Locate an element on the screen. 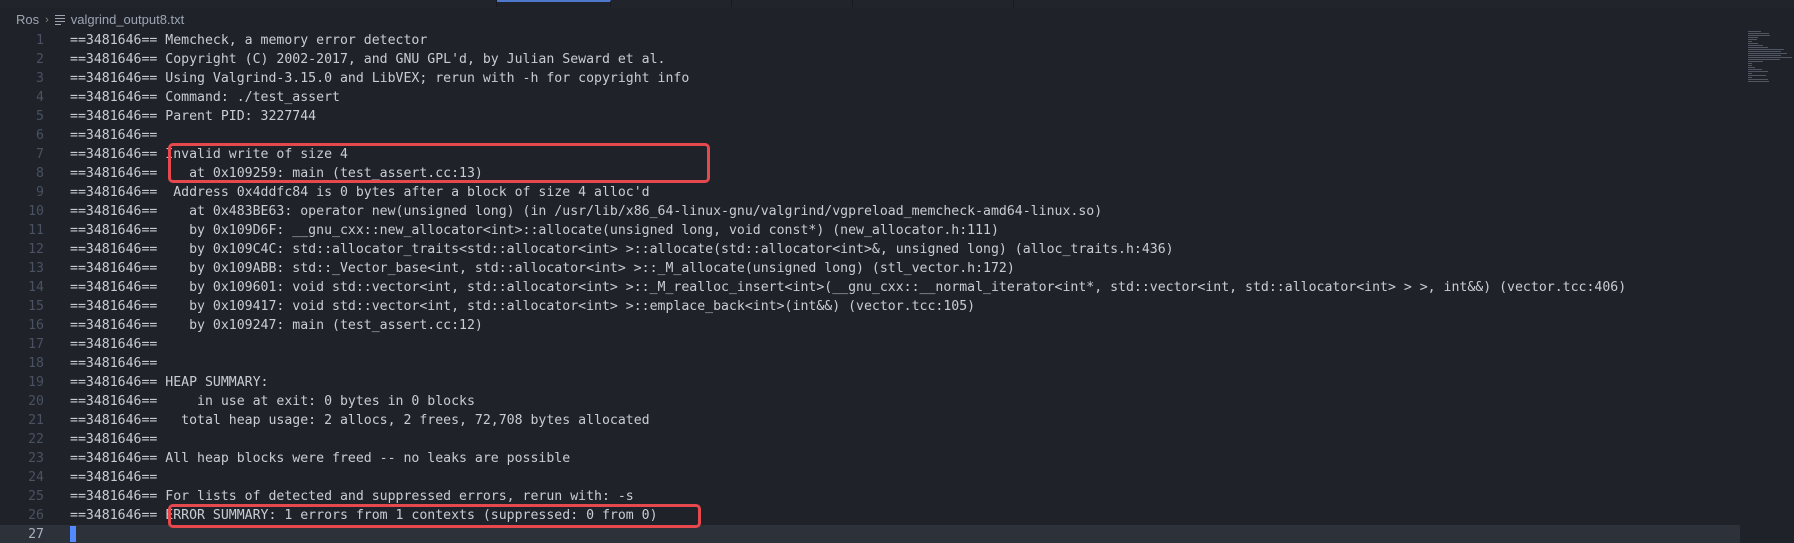 The height and width of the screenshot is (543, 1794). line-number: 9 is located at coordinates (40, 192).